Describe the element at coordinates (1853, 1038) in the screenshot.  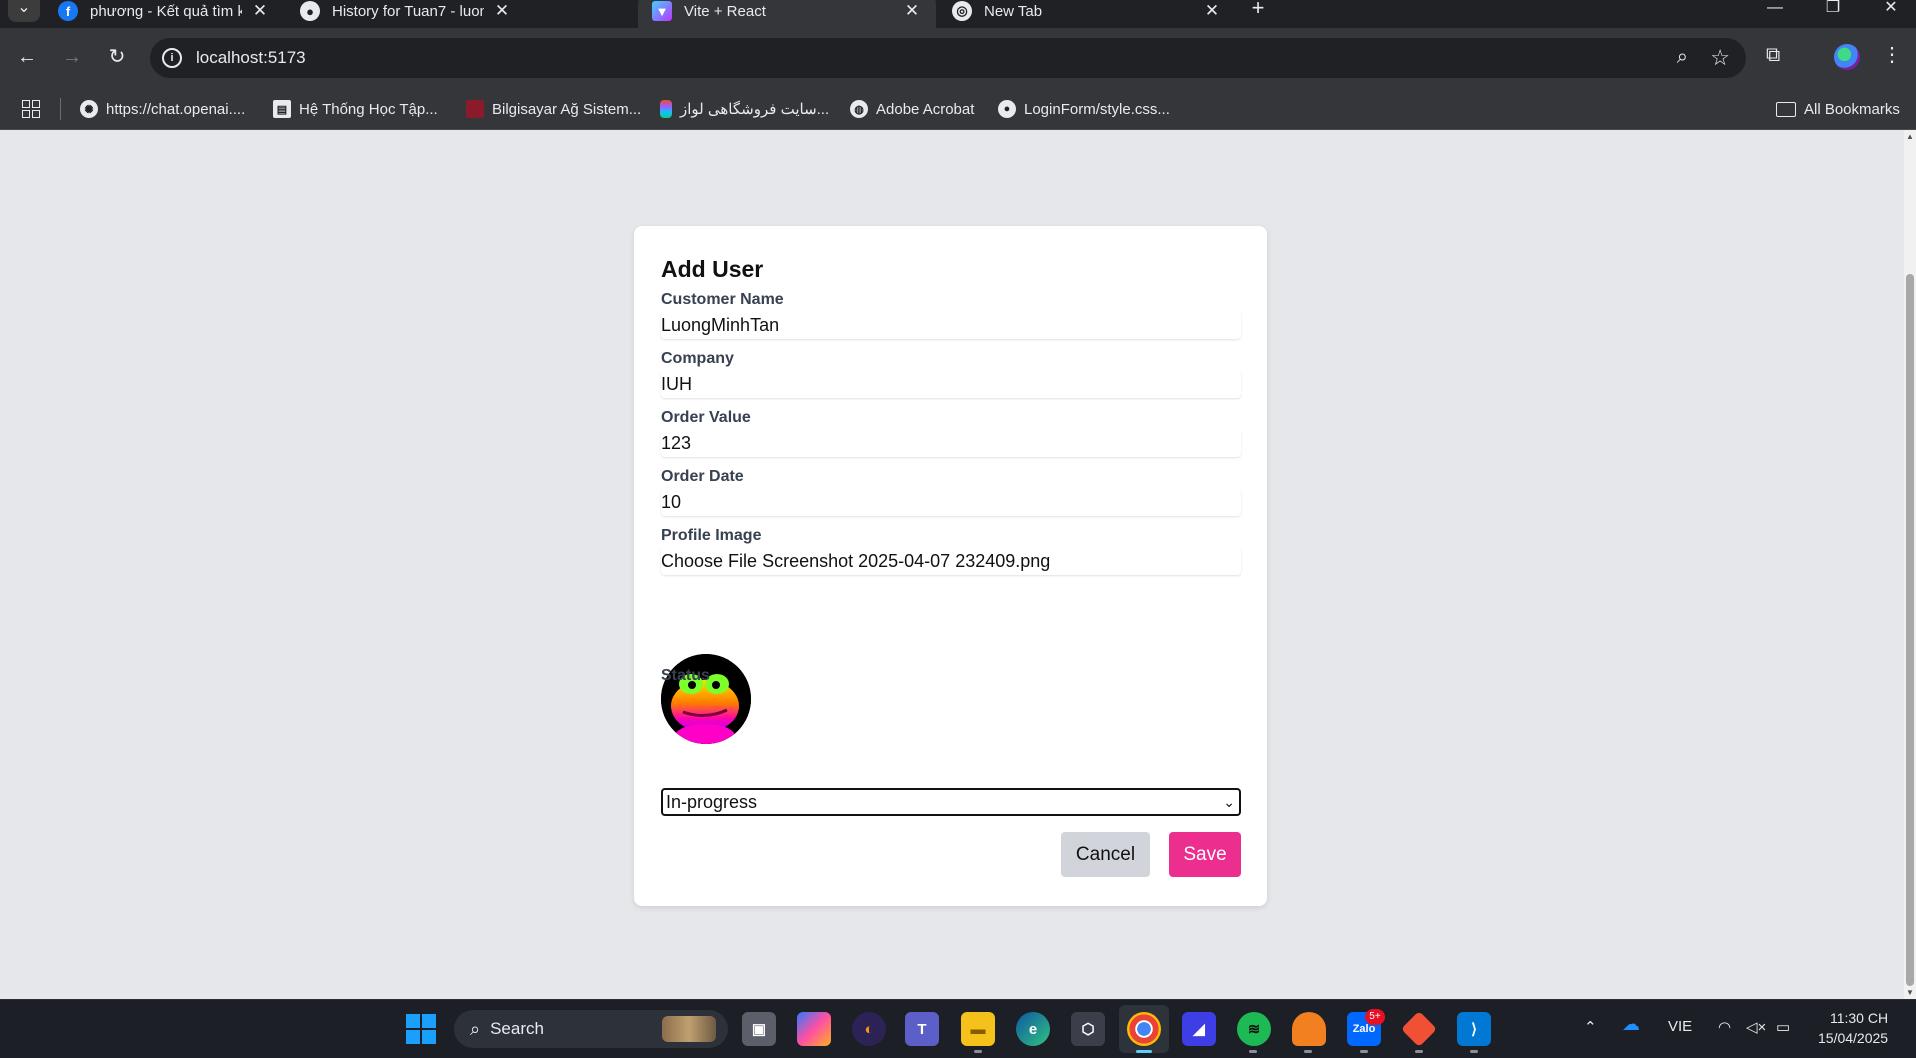
I see `clock-date: 15/04/2025` at that location.